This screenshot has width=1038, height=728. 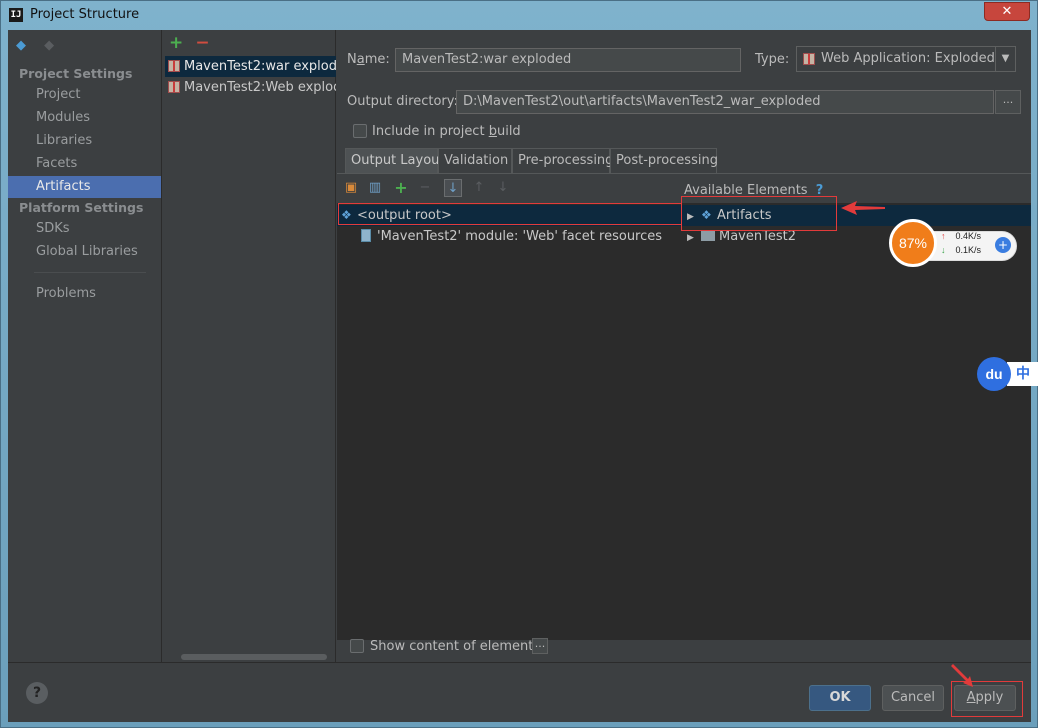 What do you see at coordinates (254, 657) in the screenshot?
I see `artifact-list-scrollbar` at bounding box center [254, 657].